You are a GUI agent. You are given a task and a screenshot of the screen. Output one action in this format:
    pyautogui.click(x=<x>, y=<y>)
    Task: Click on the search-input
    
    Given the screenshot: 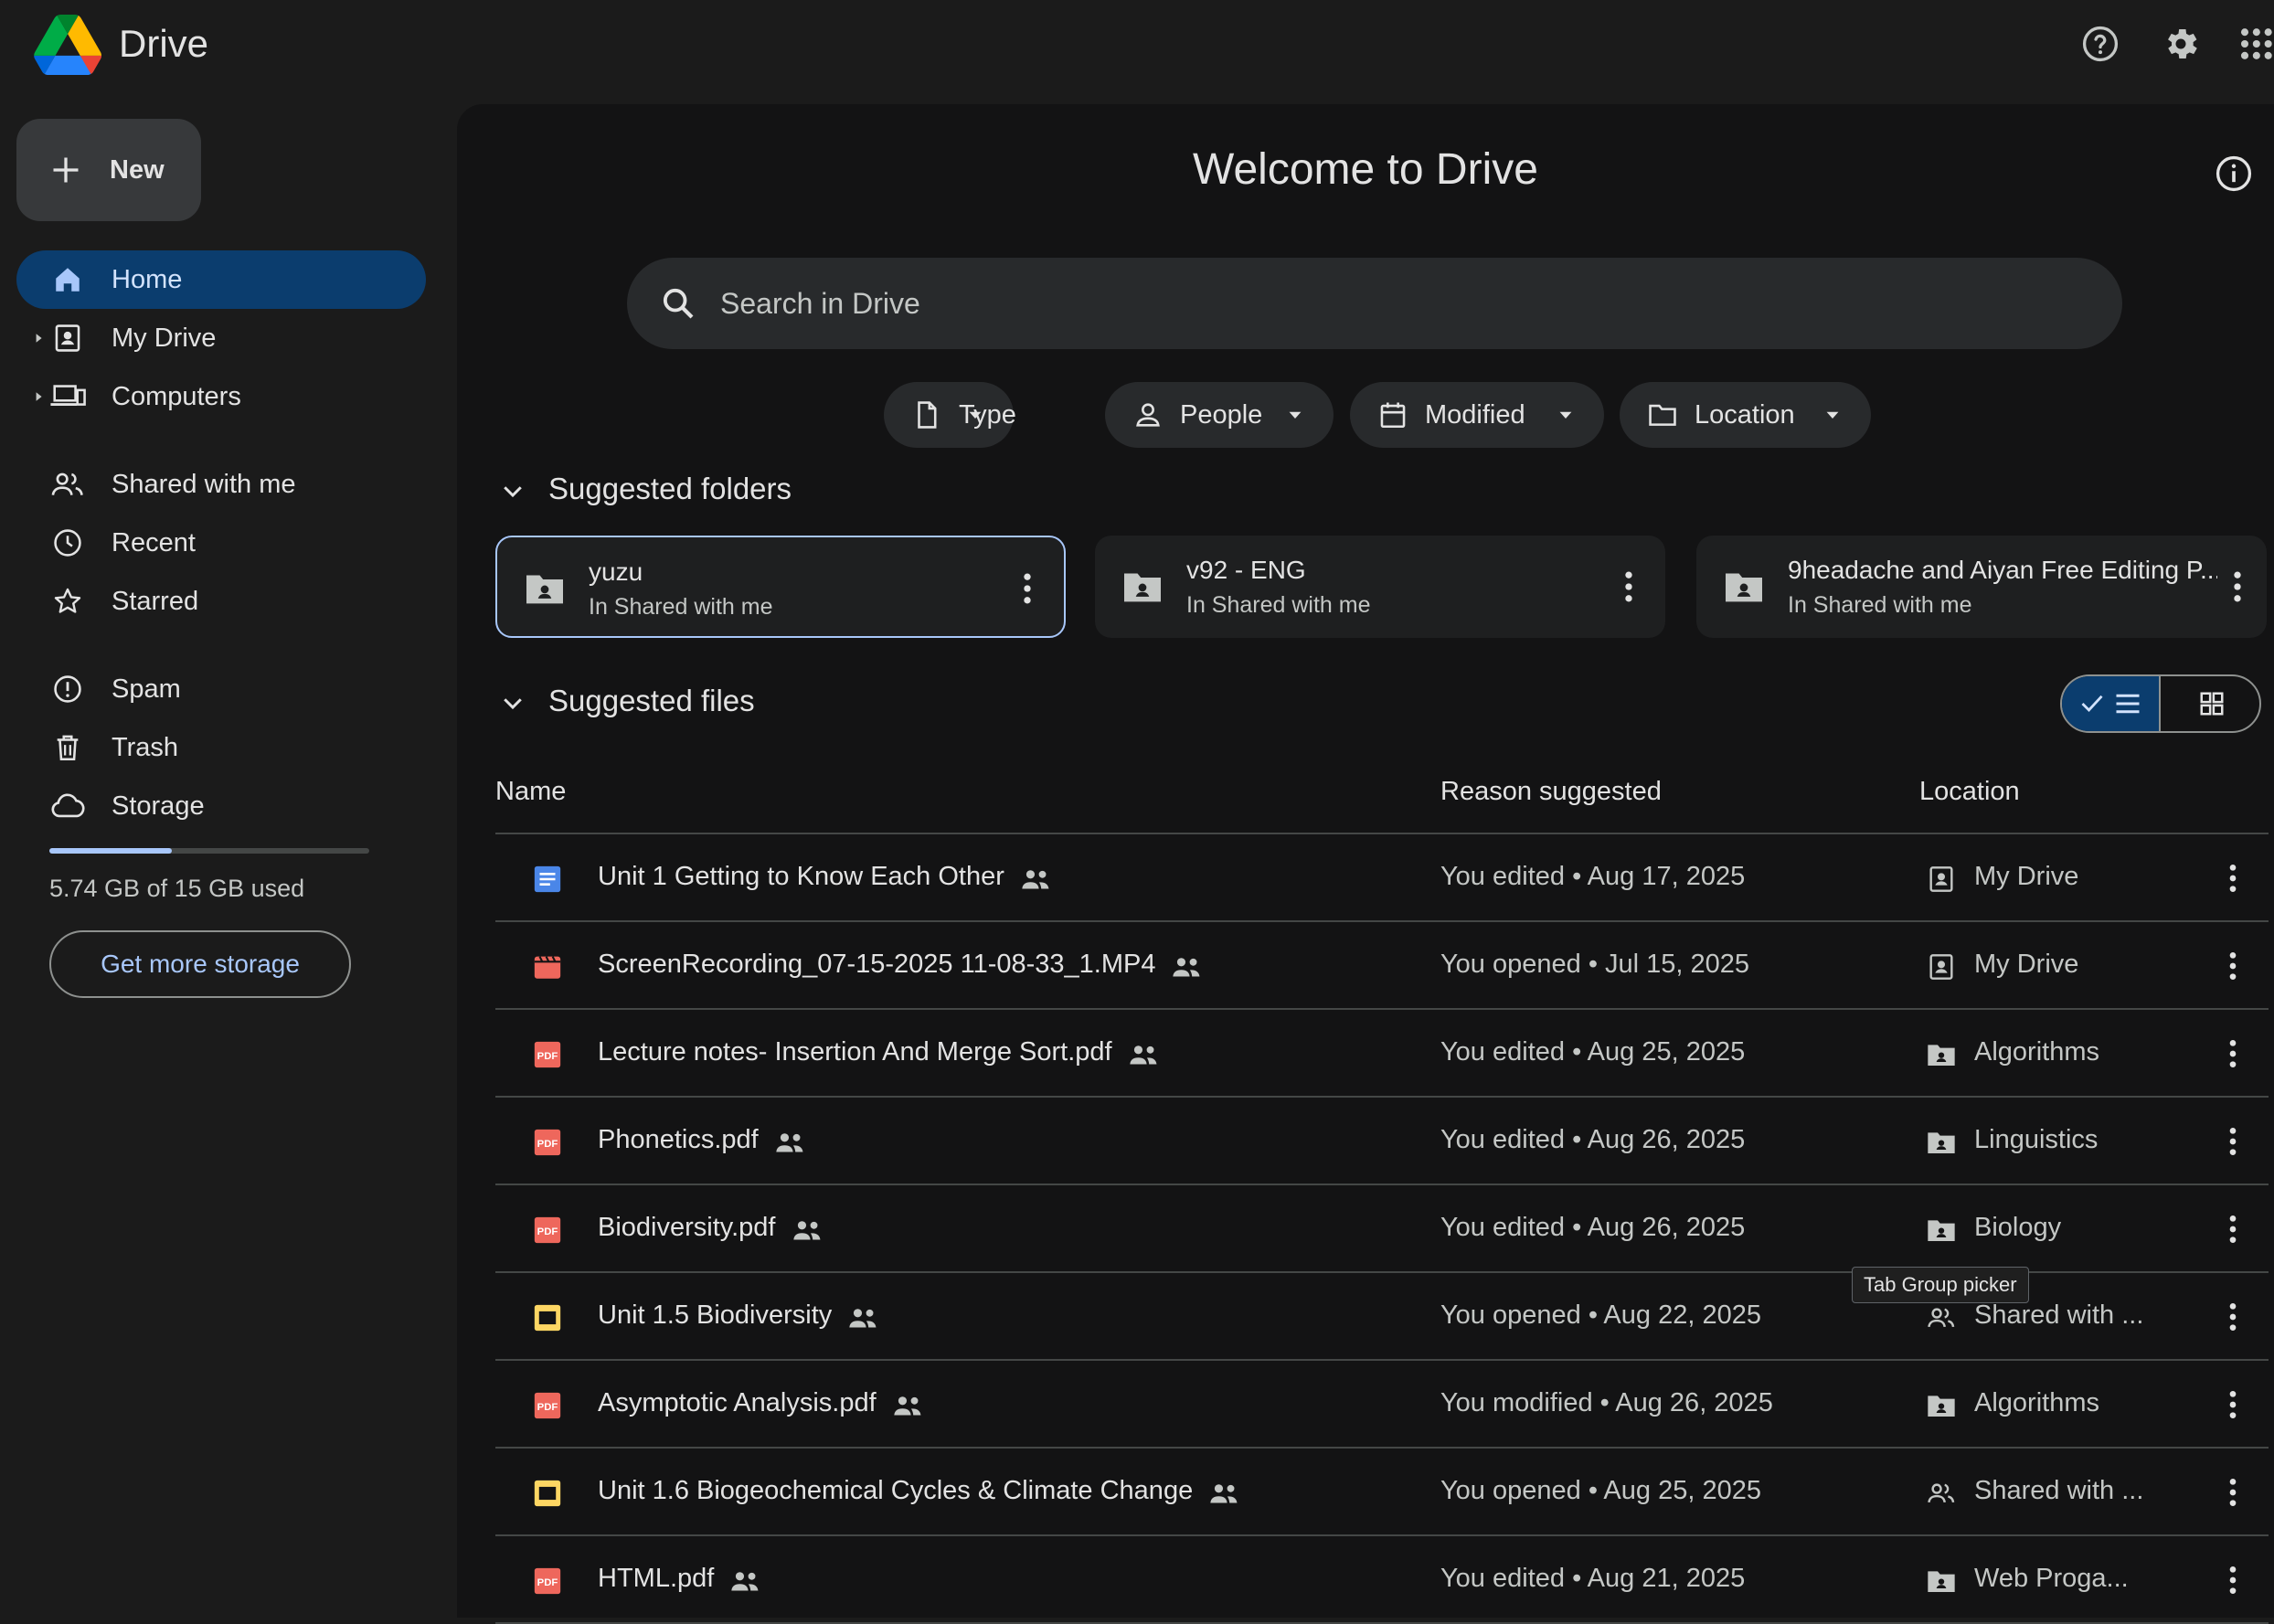 What is the action you would take?
    pyautogui.click(x=1360, y=303)
    